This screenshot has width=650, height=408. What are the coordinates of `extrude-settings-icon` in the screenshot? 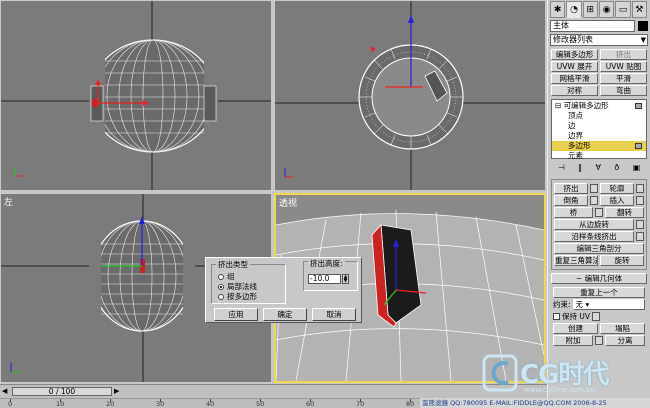 It's located at (594, 188).